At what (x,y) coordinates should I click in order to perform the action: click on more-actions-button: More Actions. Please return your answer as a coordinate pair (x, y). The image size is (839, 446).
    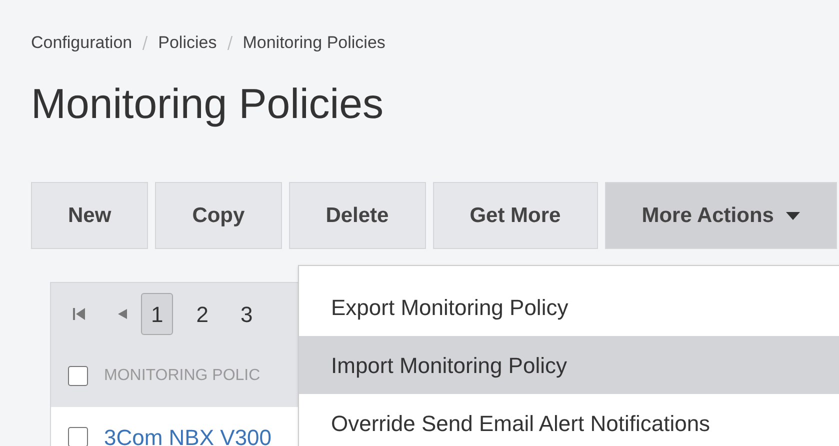
    Looking at the image, I should click on (720, 215).